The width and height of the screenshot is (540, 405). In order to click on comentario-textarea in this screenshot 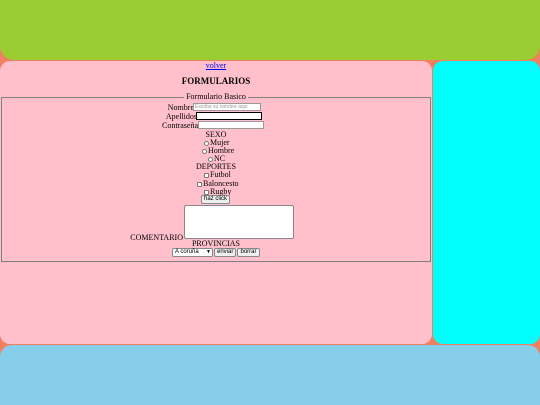, I will do `click(239, 222)`.